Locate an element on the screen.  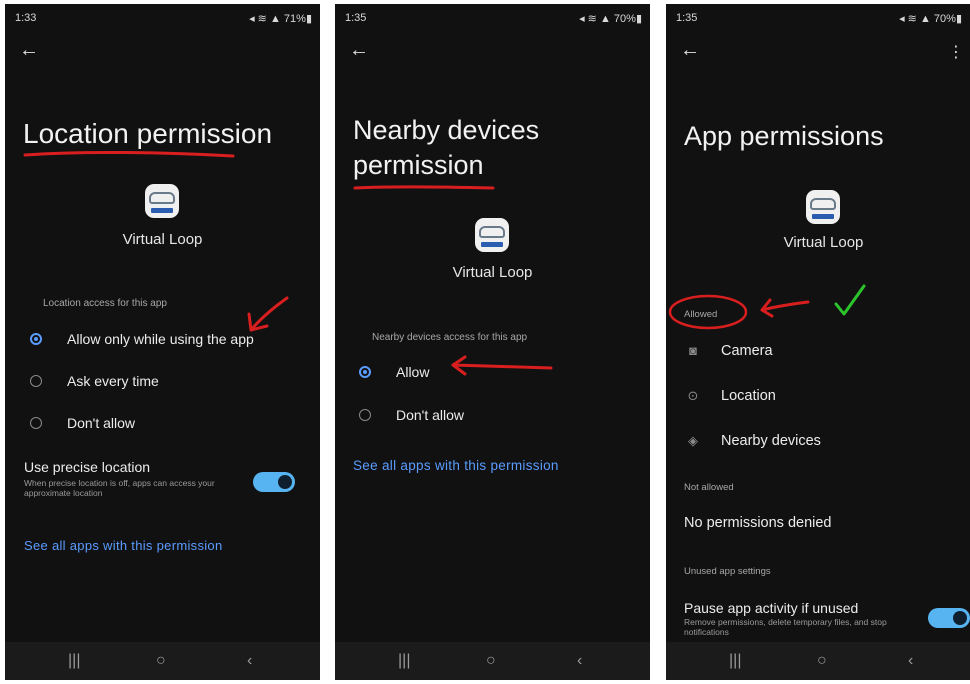
section-header: Location access for this app is located at coordinates (105, 303).